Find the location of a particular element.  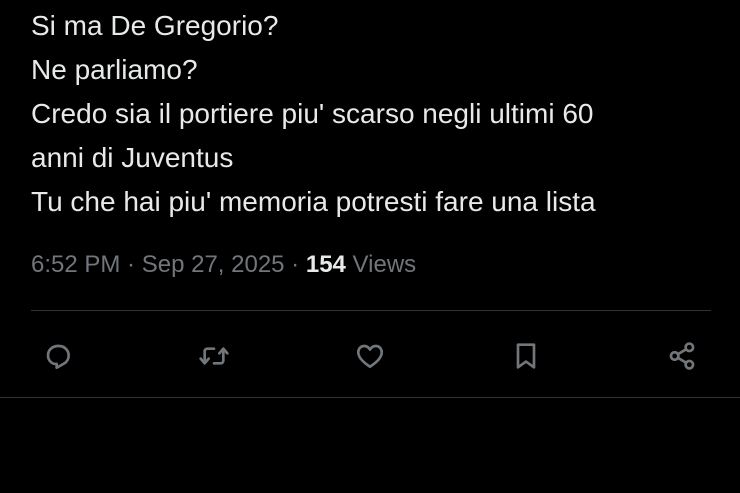

retweet-icon is located at coordinates (214, 356).